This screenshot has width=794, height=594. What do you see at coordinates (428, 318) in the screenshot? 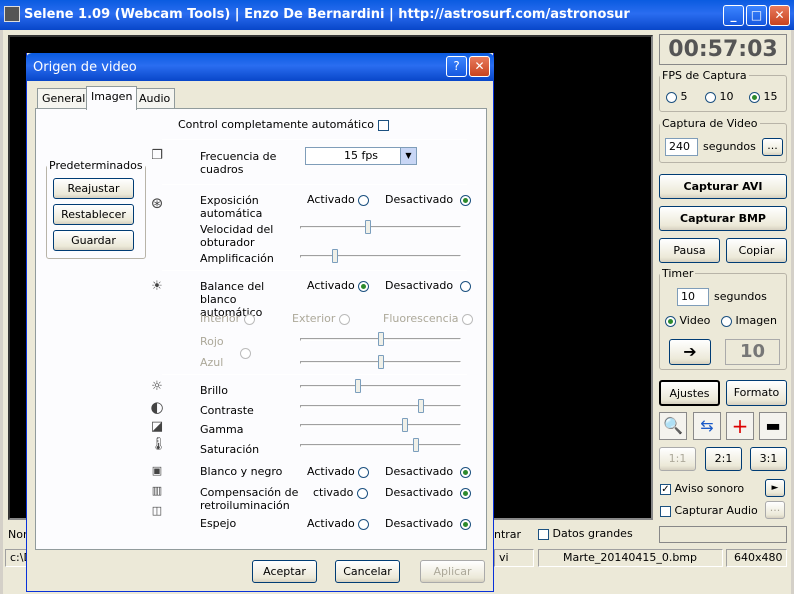
I see `wb-fluorescent-radio: Fluorescencia` at bounding box center [428, 318].